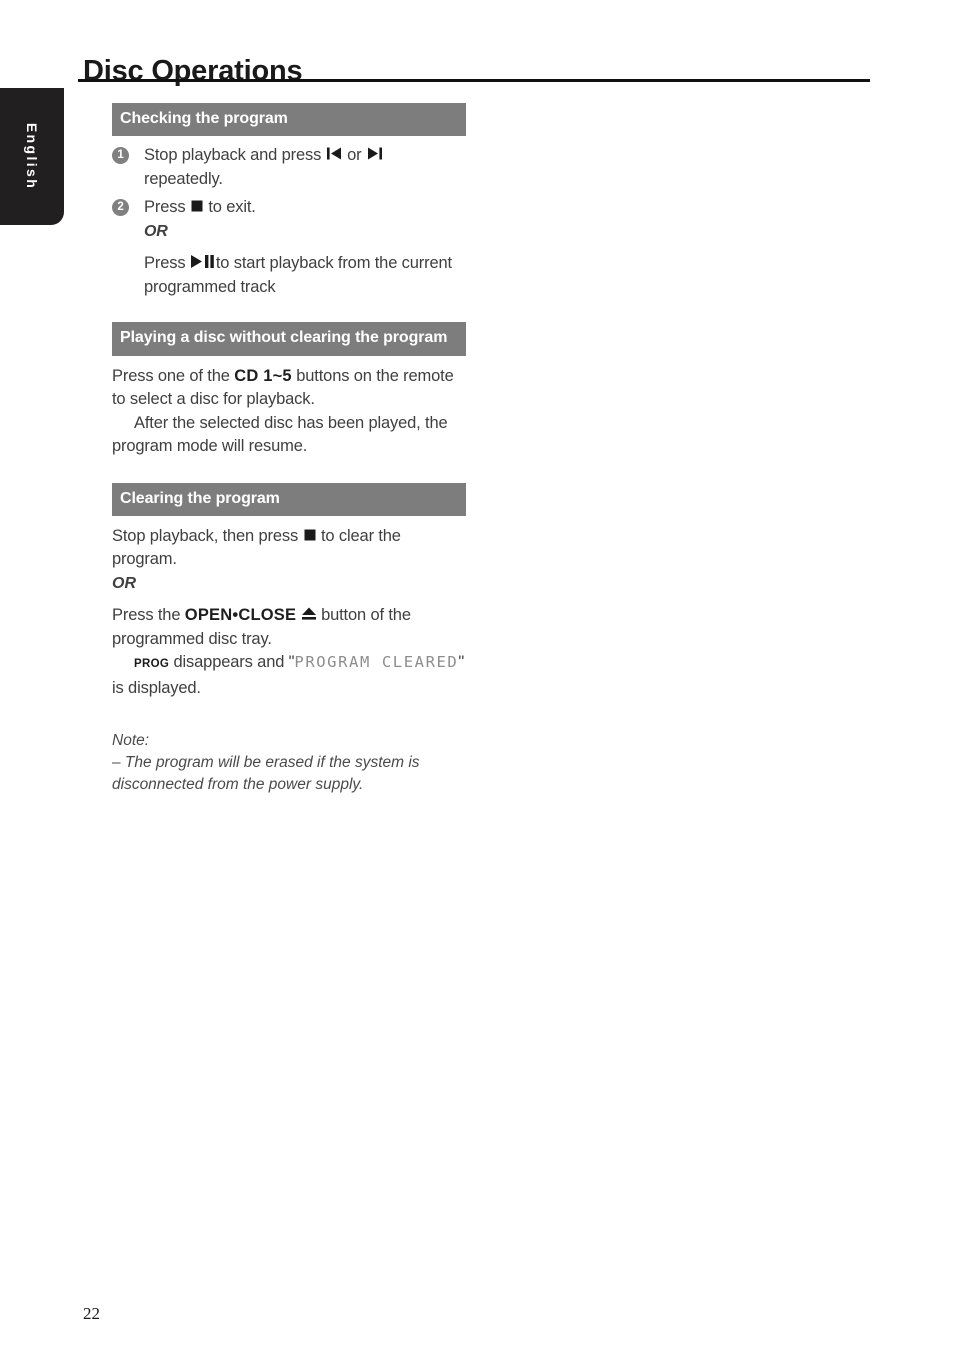 The width and height of the screenshot is (954, 1352). What do you see at coordinates (309, 613) in the screenshot?
I see `eject-icon` at bounding box center [309, 613].